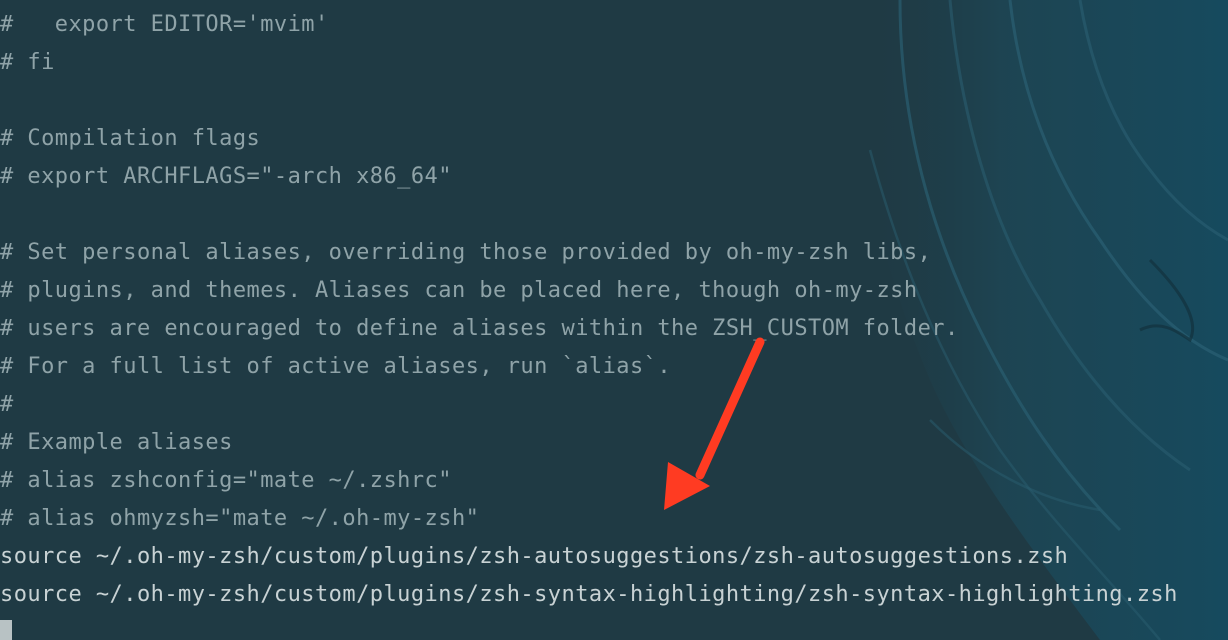 This screenshot has width=1228, height=640. I want to click on terminal-line: # alias ohmyzsh="mate ~/.oh-my-zsh", so click(240, 518).